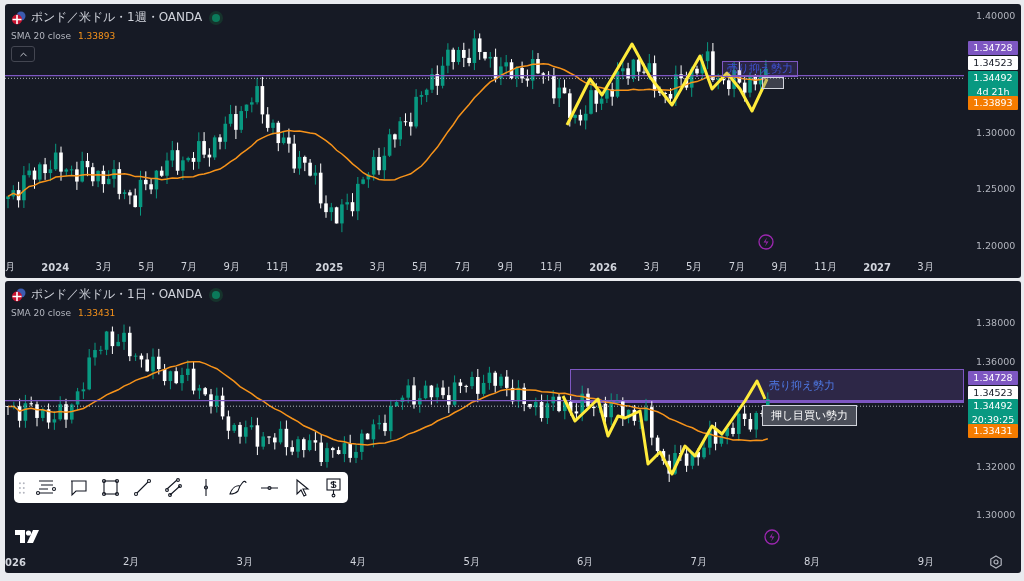 This screenshot has width=1024, height=581. What do you see at coordinates (585, 562) in the screenshot?
I see `time-label: 6月` at bounding box center [585, 562].